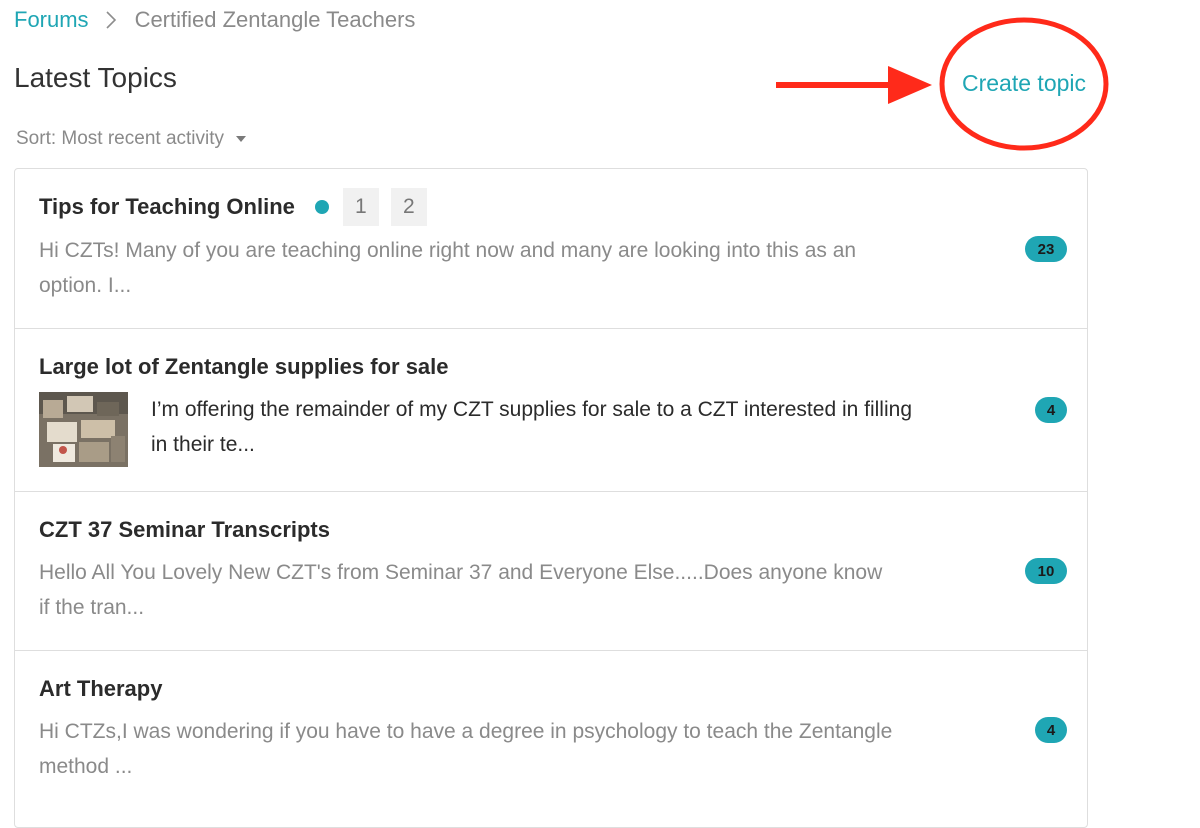 This screenshot has height=828, width=1200. I want to click on chevron-right-icon, so click(111, 20).